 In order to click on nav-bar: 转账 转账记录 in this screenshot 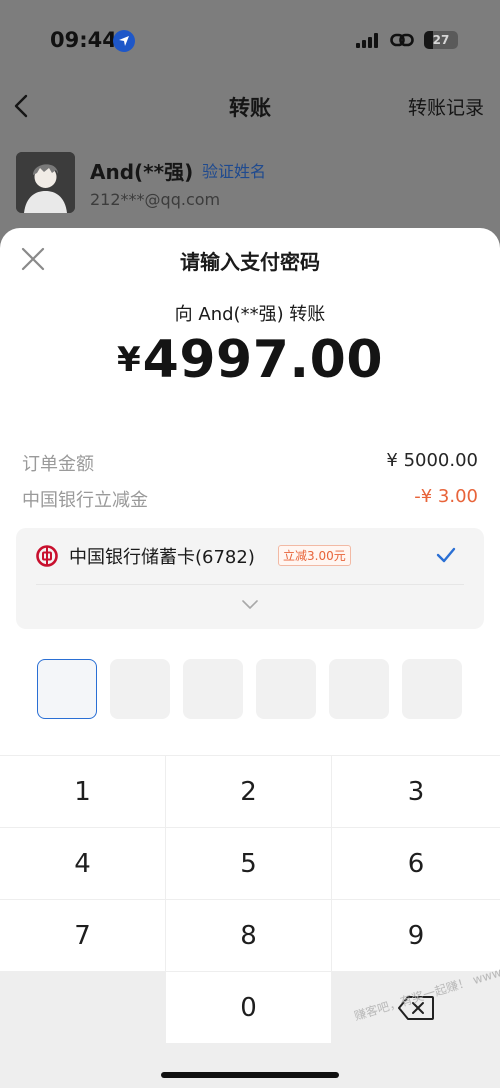, I will do `click(250, 106)`.